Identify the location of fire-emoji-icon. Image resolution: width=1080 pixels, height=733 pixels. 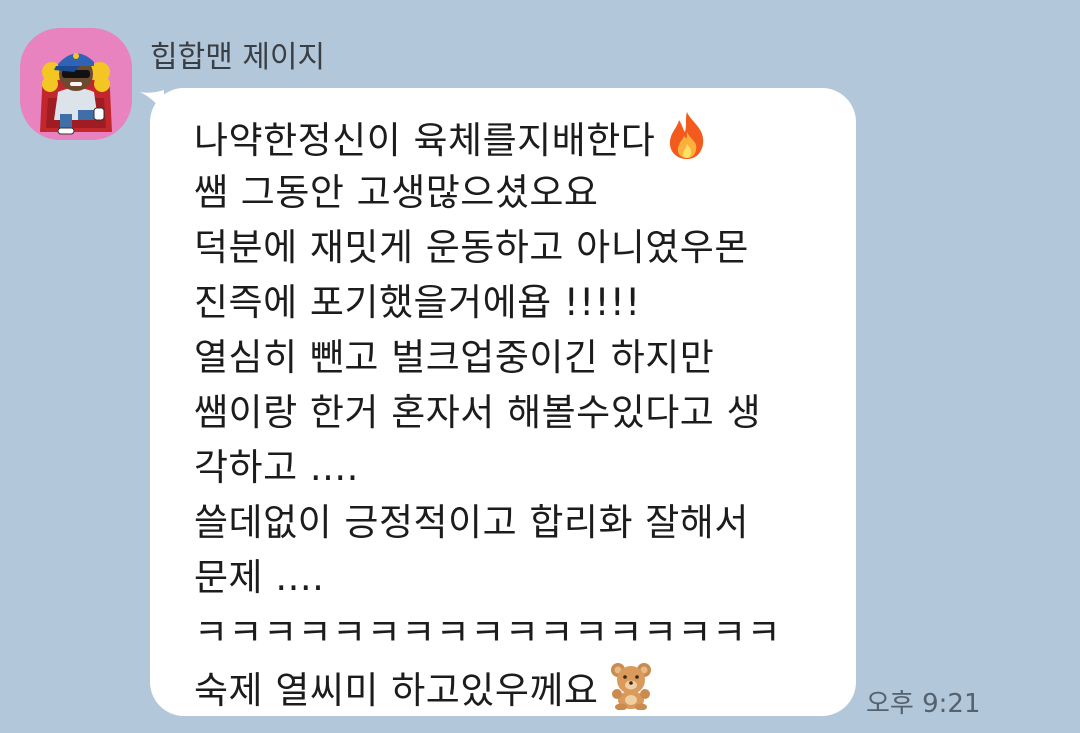
(687, 142).